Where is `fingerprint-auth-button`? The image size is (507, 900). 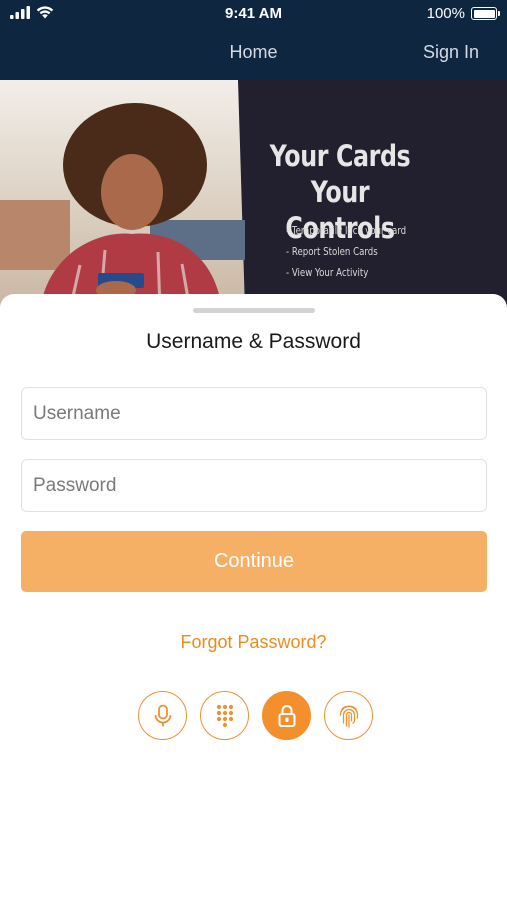
fingerprint-auth-button is located at coordinates (348, 715).